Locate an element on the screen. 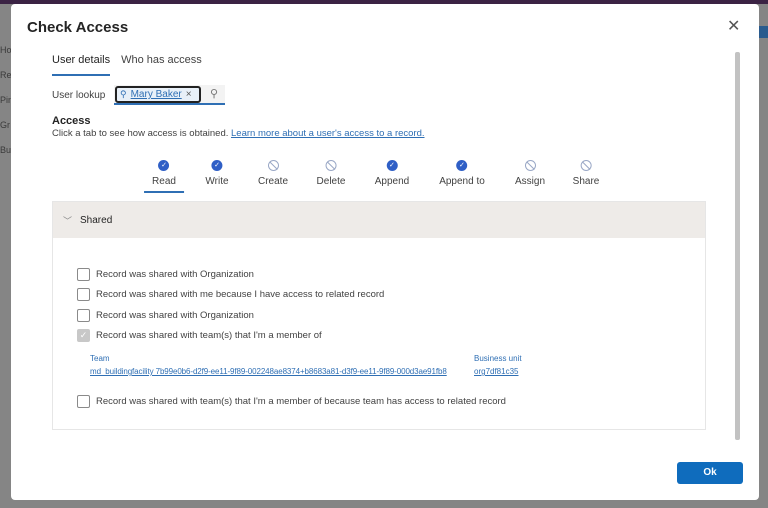  user-lookup-field: ⚲ Mary Baker × ⚲ is located at coordinates (169, 95).